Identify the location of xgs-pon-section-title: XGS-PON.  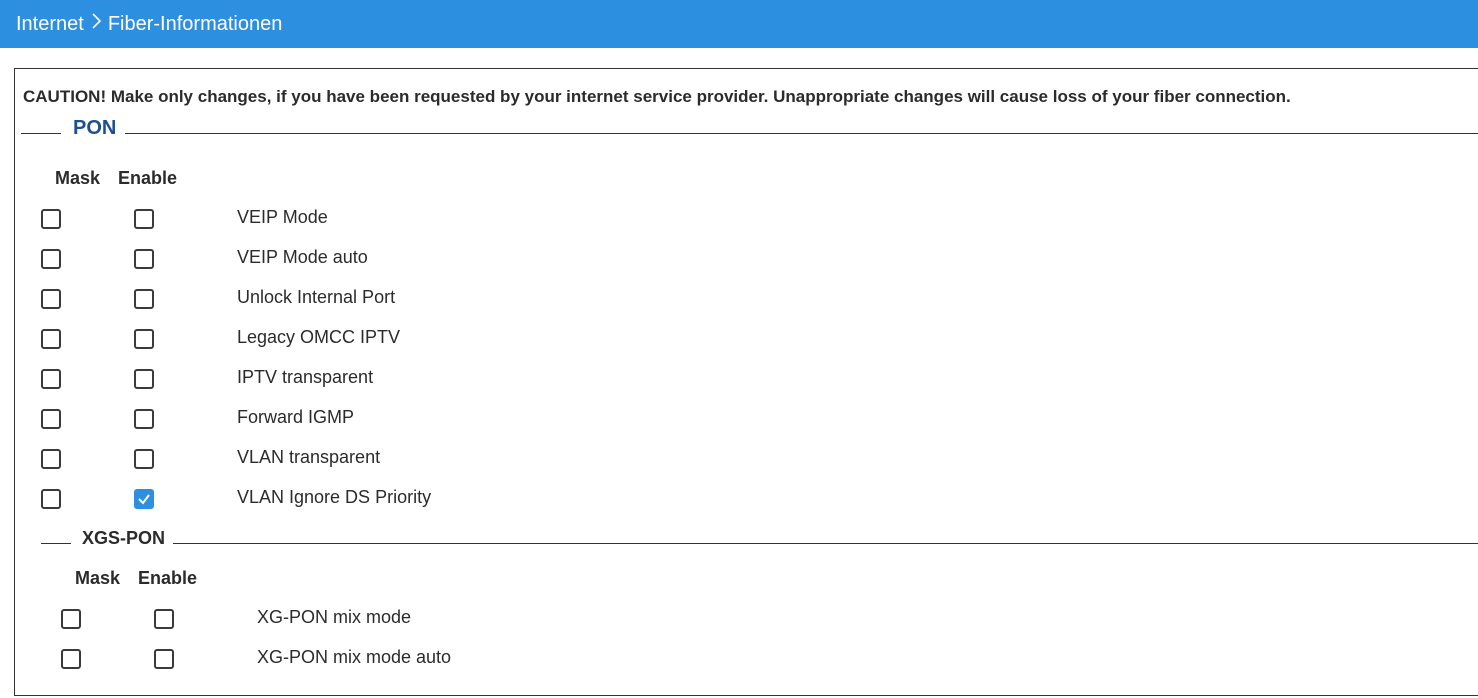
(124, 538).